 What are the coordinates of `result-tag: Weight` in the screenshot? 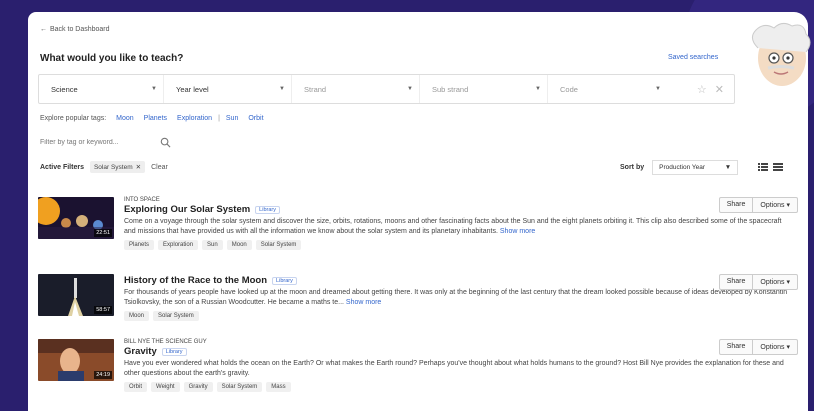 It's located at (165, 387).